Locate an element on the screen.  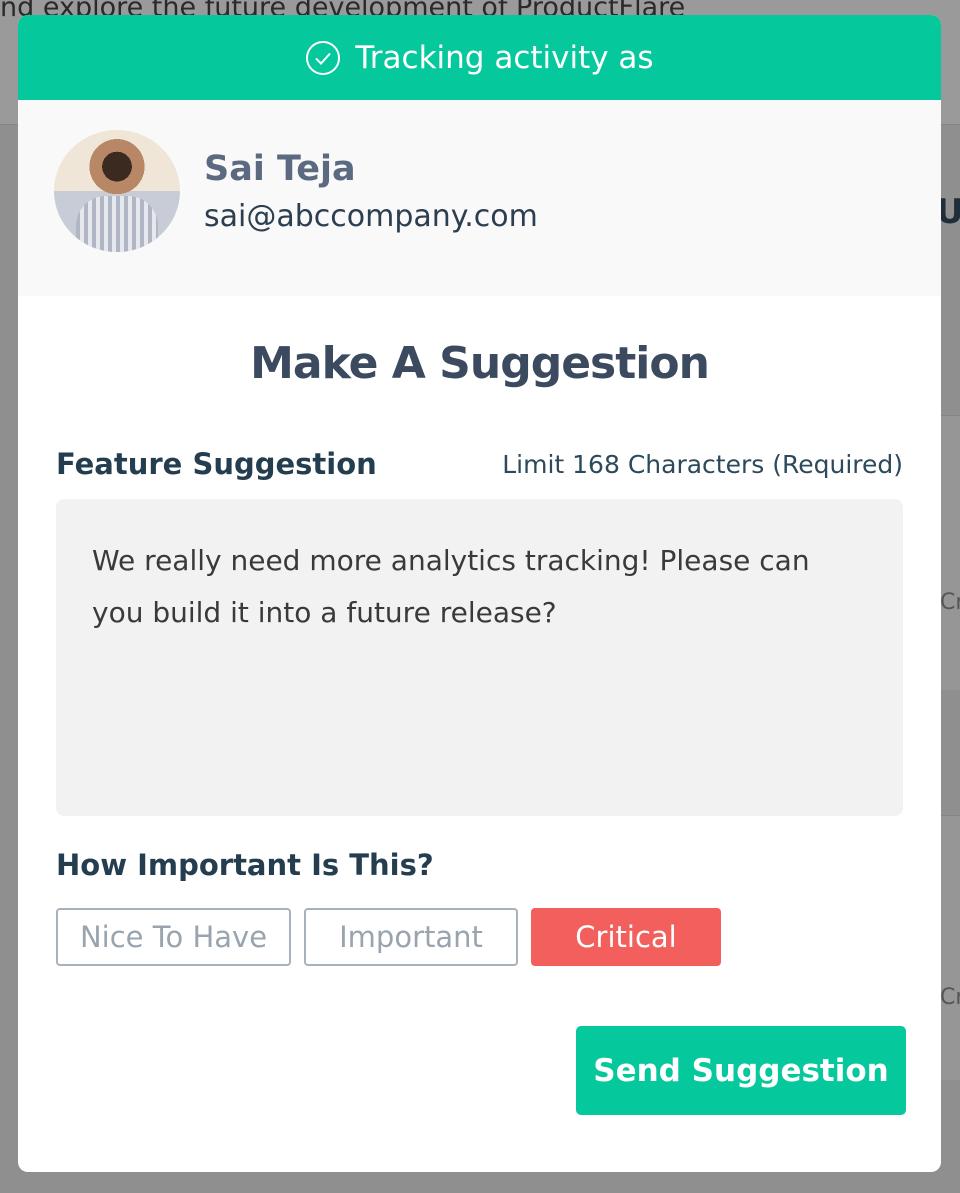
send-suggestion-button: Send Suggestion is located at coordinates (741, 1070).